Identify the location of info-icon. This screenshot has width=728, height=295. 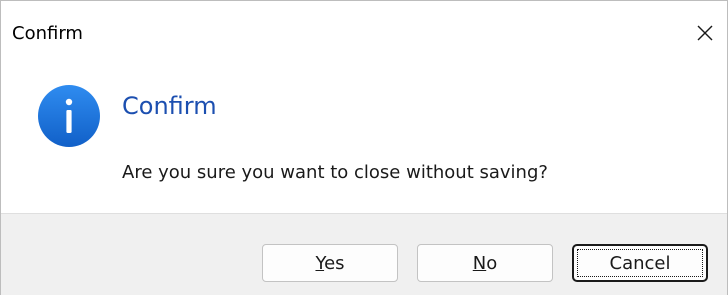
(69, 116).